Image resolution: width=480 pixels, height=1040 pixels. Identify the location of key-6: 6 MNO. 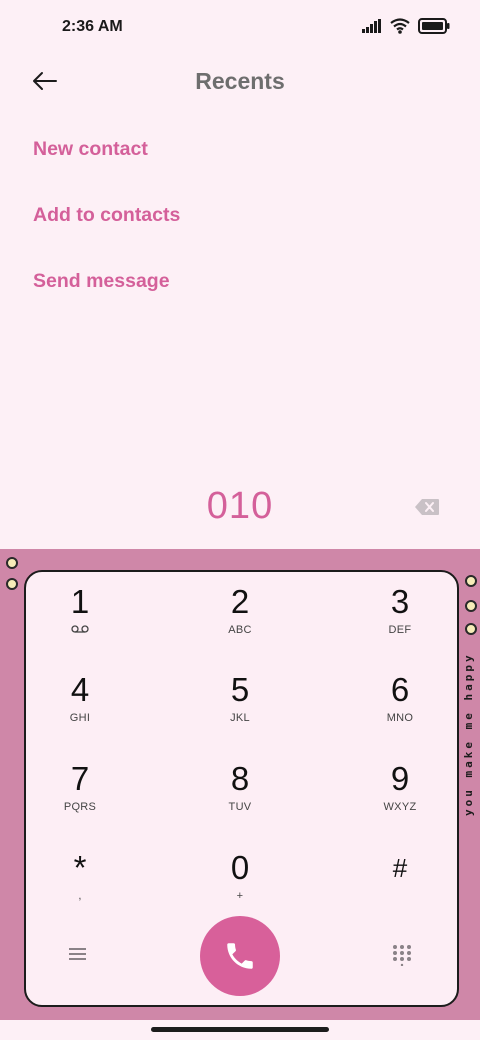
(400, 707).